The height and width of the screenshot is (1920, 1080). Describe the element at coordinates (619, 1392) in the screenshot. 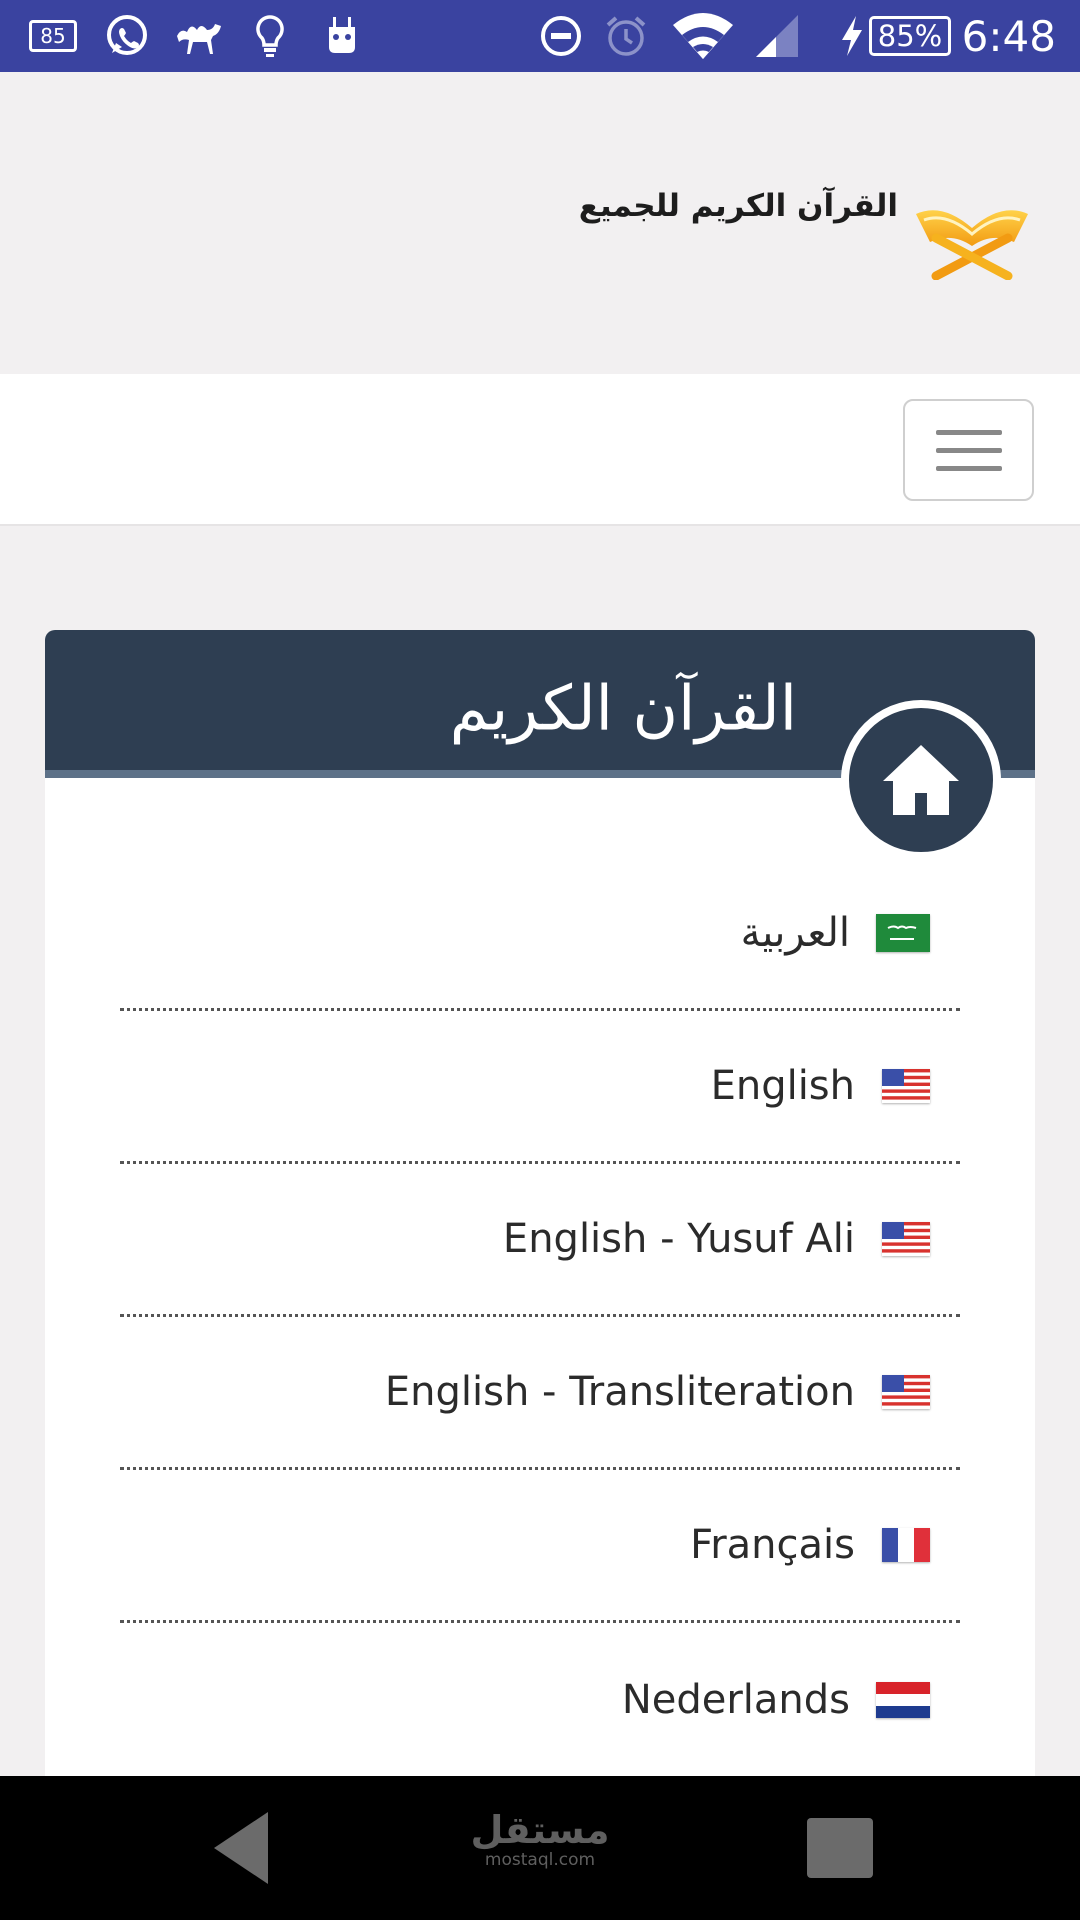

I see `language-label: English - Transliteration` at that location.